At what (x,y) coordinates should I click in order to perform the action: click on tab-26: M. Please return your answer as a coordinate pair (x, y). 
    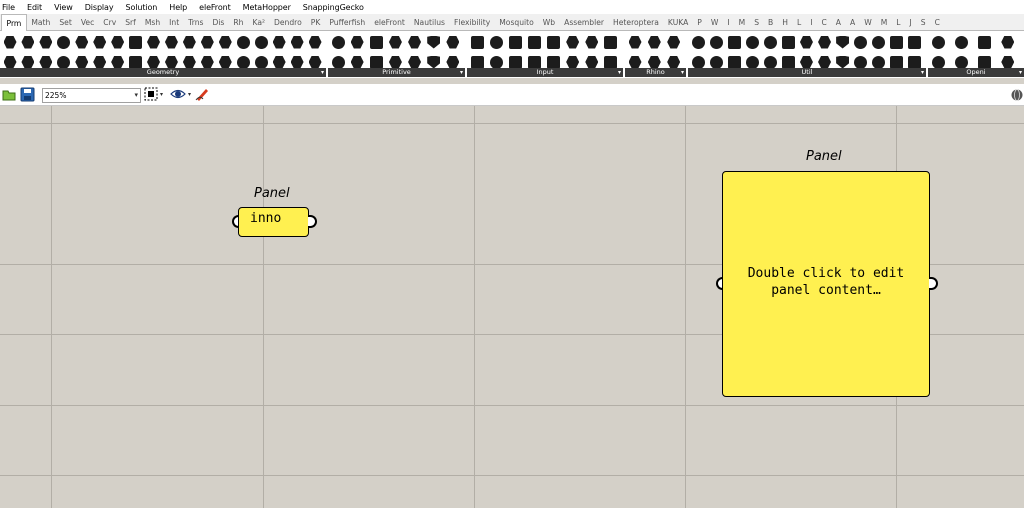
    Looking at the image, I should click on (742, 22).